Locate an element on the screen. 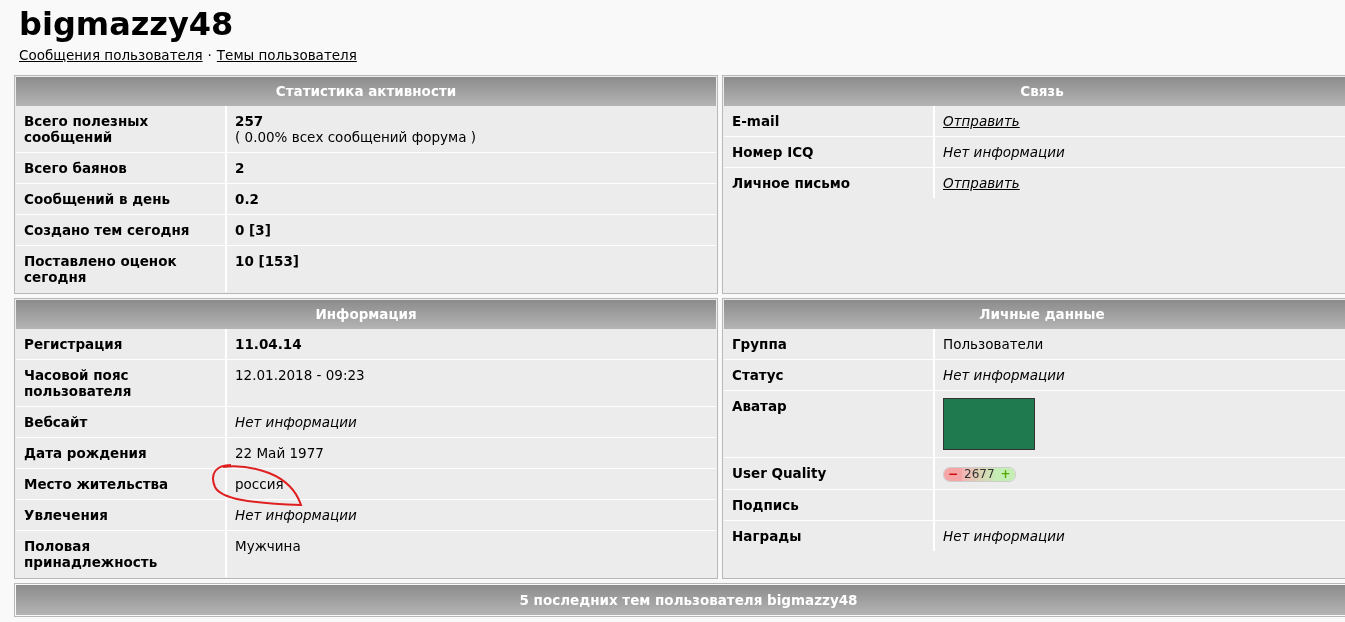 This screenshot has width=1345, height=622. field-label: Награды is located at coordinates (829, 536).